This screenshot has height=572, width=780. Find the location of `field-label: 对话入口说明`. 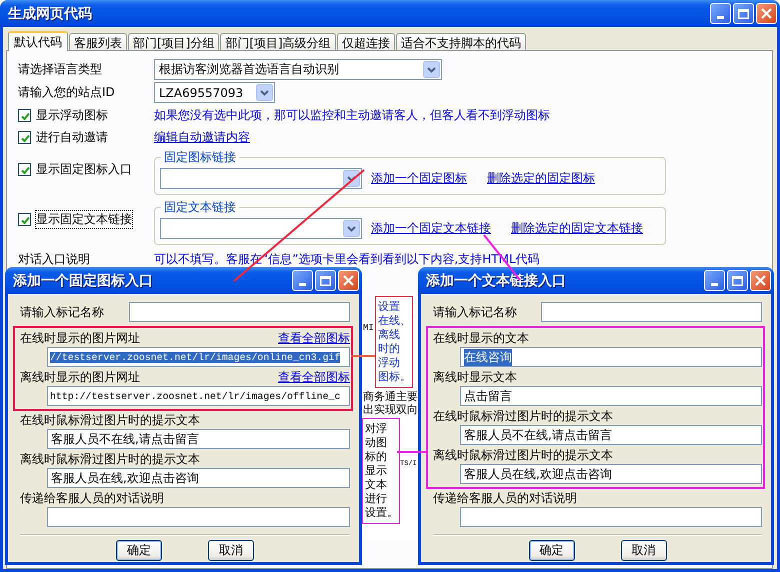

field-label: 对话入口说明 is located at coordinates (54, 259).